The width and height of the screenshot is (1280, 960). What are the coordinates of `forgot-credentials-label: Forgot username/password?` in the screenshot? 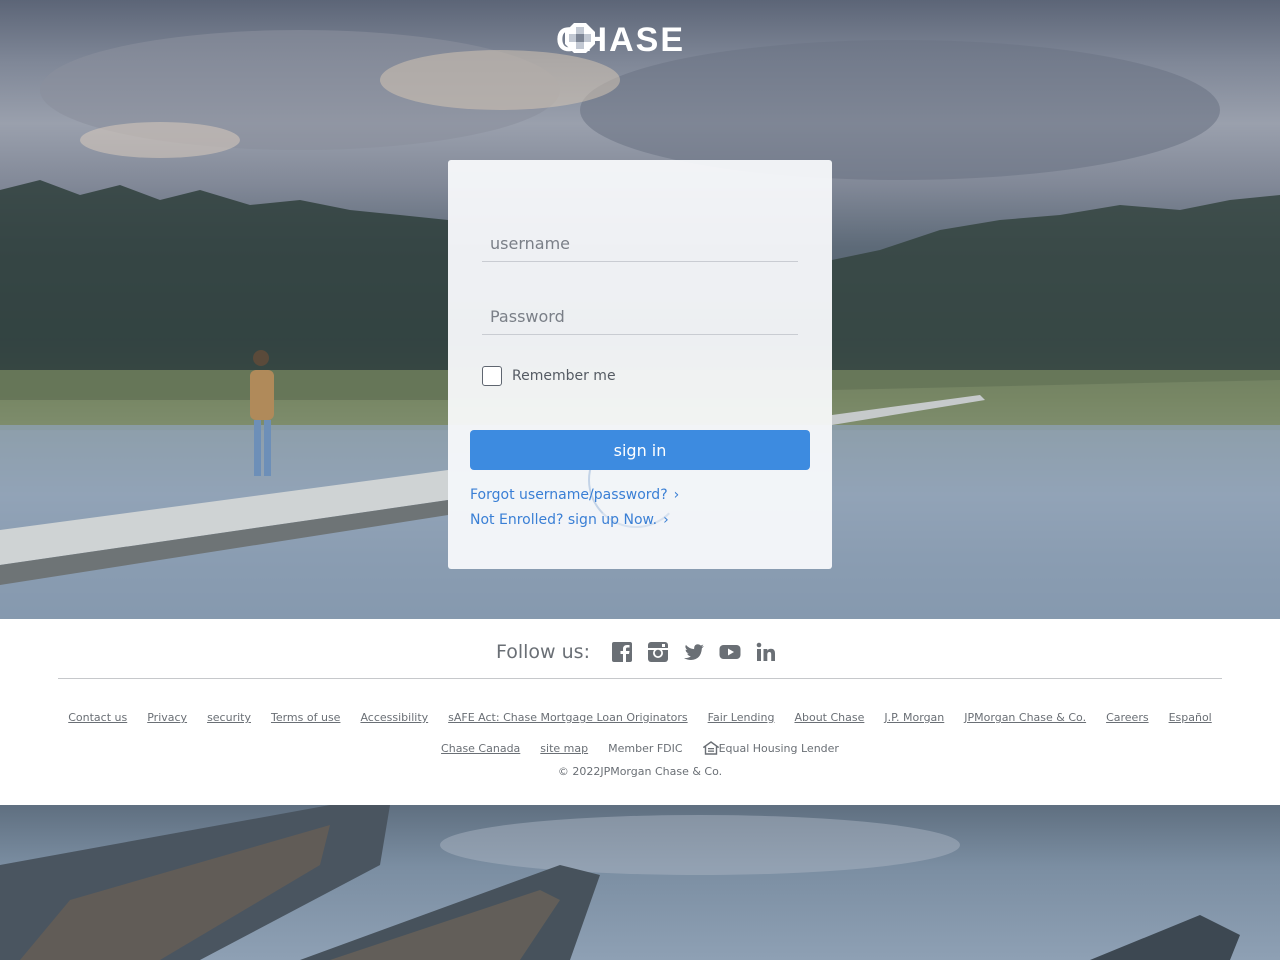 It's located at (569, 495).